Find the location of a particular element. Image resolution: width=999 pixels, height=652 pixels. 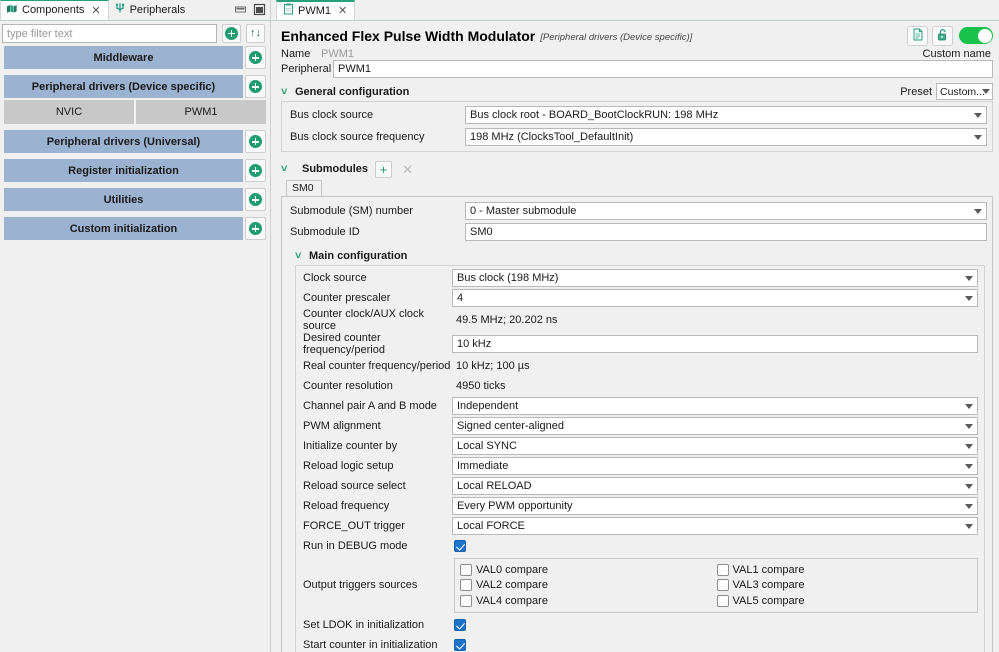

reload-frequency-combo: Every PWM opportunity is located at coordinates (715, 506).